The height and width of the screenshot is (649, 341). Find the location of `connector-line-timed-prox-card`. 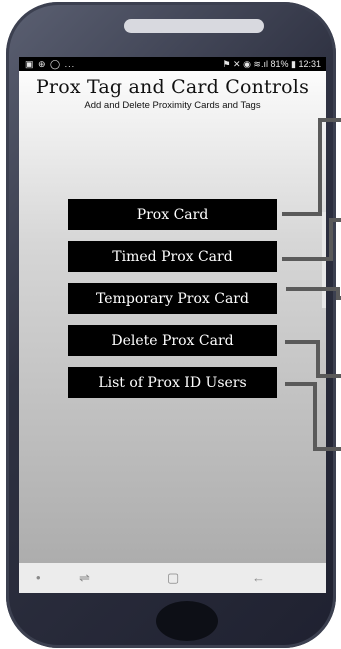

connector-line-timed-prox-card is located at coordinates (311, 239).